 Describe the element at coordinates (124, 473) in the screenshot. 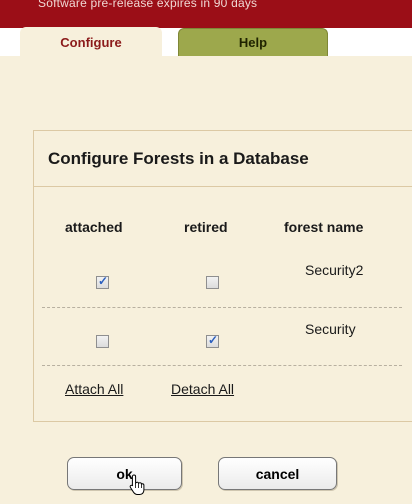

I see `ok-button: ok` at that location.